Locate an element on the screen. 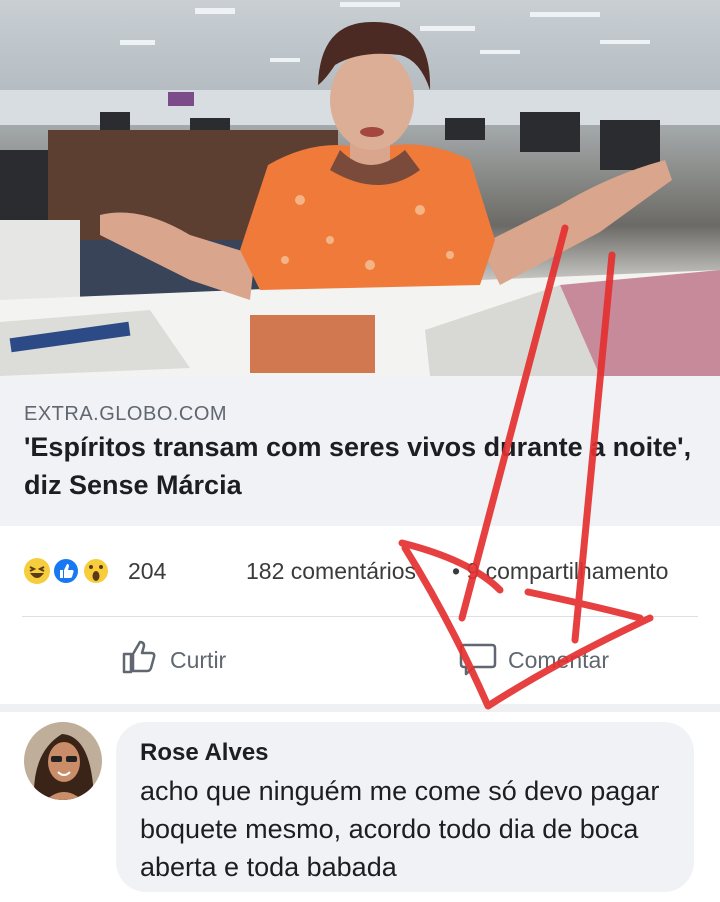 The height and width of the screenshot is (902, 720). reactions-bar: 204 182 comentários • 9 compartilhamento is located at coordinates (360, 572).